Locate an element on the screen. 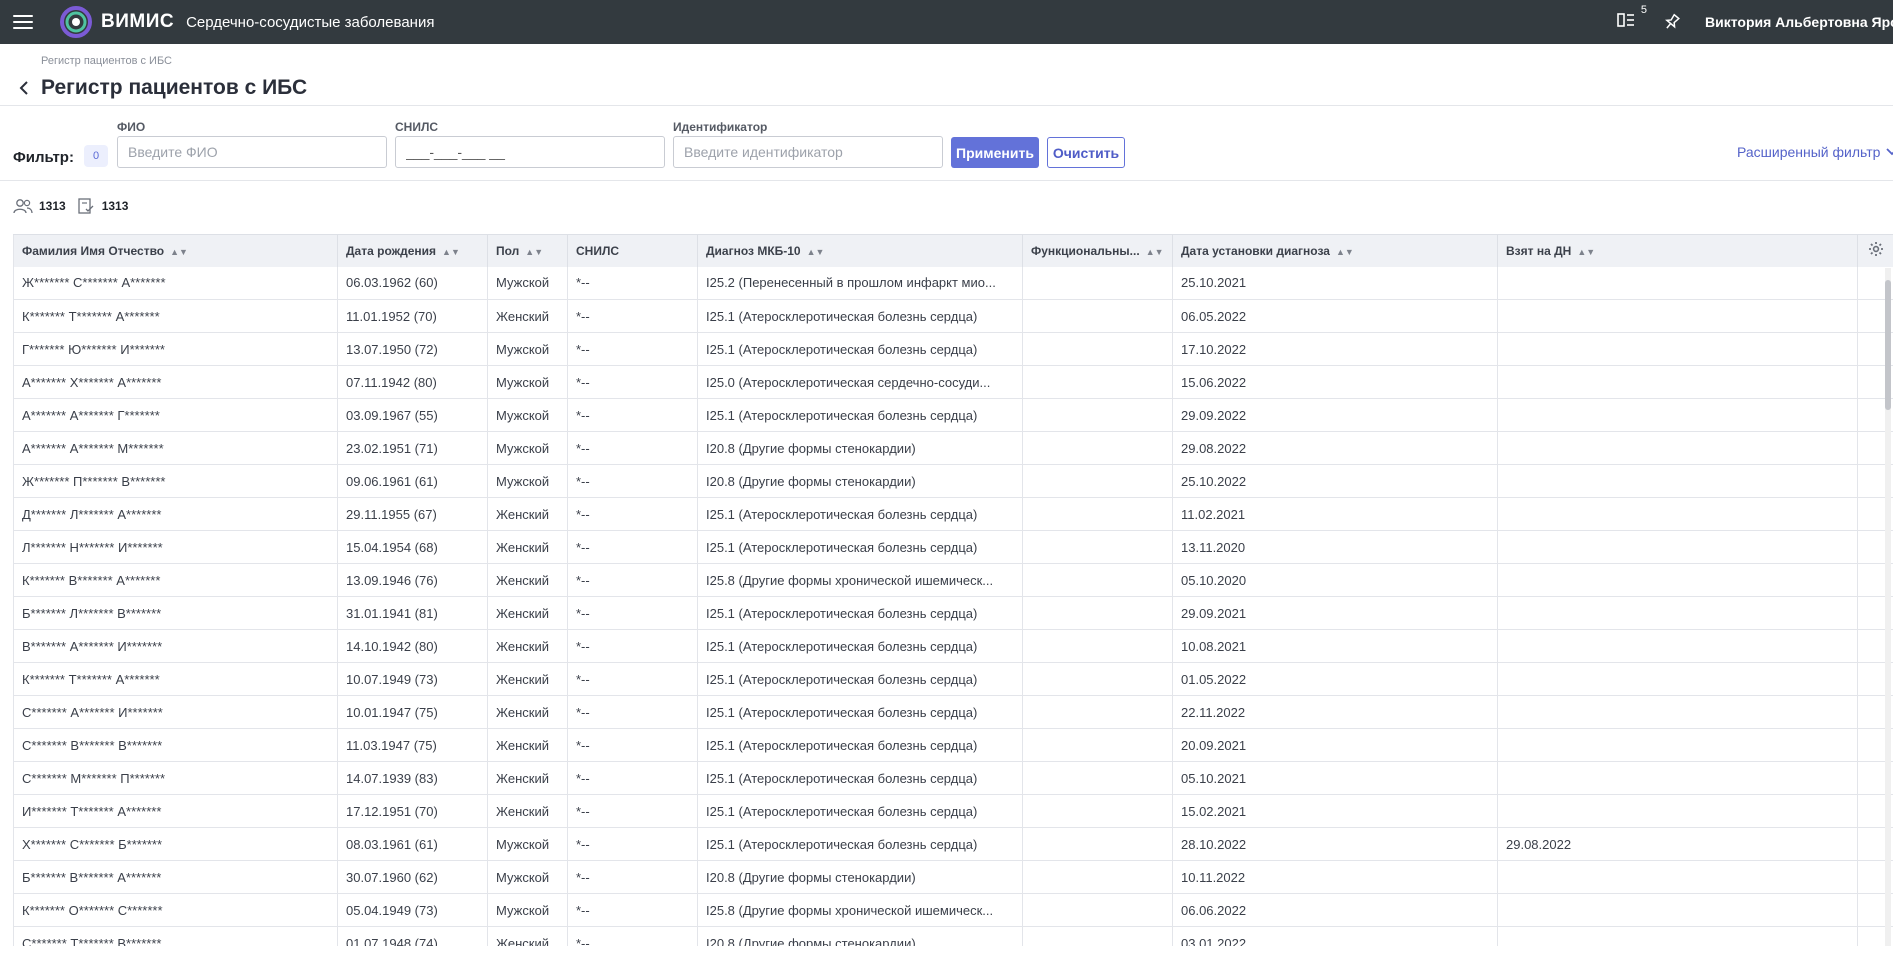 This screenshot has height=960, width=1893. gear-icon is located at coordinates (1876, 249).